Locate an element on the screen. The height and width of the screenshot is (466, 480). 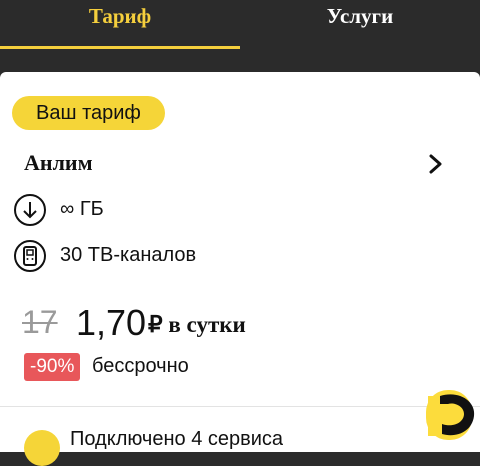
tv-set-top-box-icon is located at coordinates (30, 256).